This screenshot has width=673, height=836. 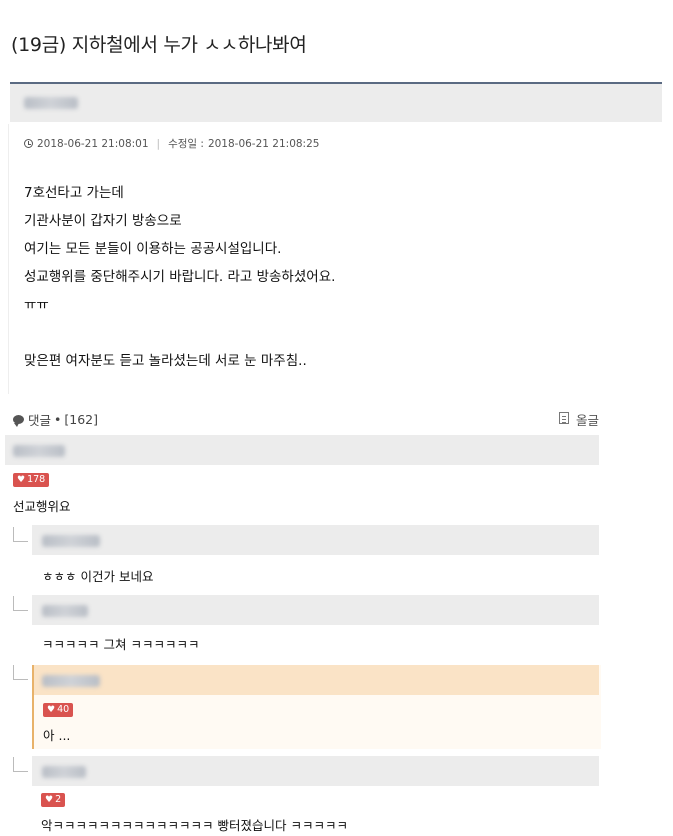 What do you see at coordinates (18, 420) in the screenshot?
I see `speech-bubble-icon` at bounding box center [18, 420].